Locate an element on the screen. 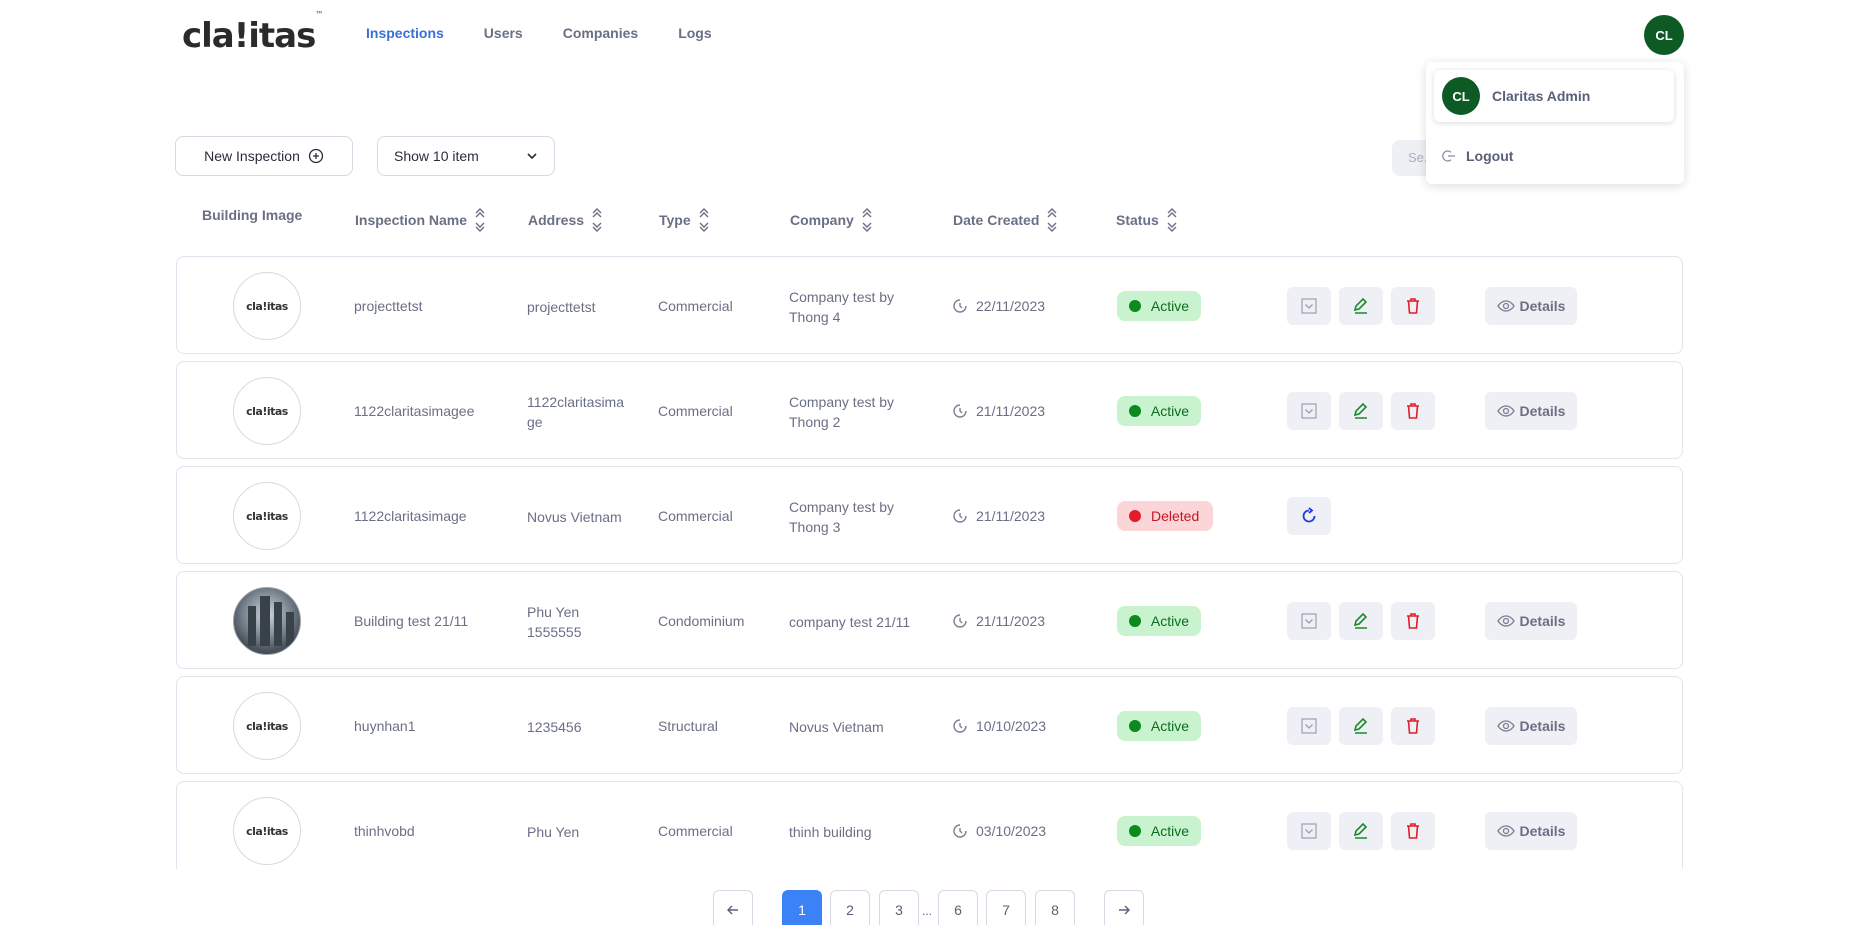 The width and height of the screenshot is (1871, 925). building-type: Structural is located at coordinates (688, 726).